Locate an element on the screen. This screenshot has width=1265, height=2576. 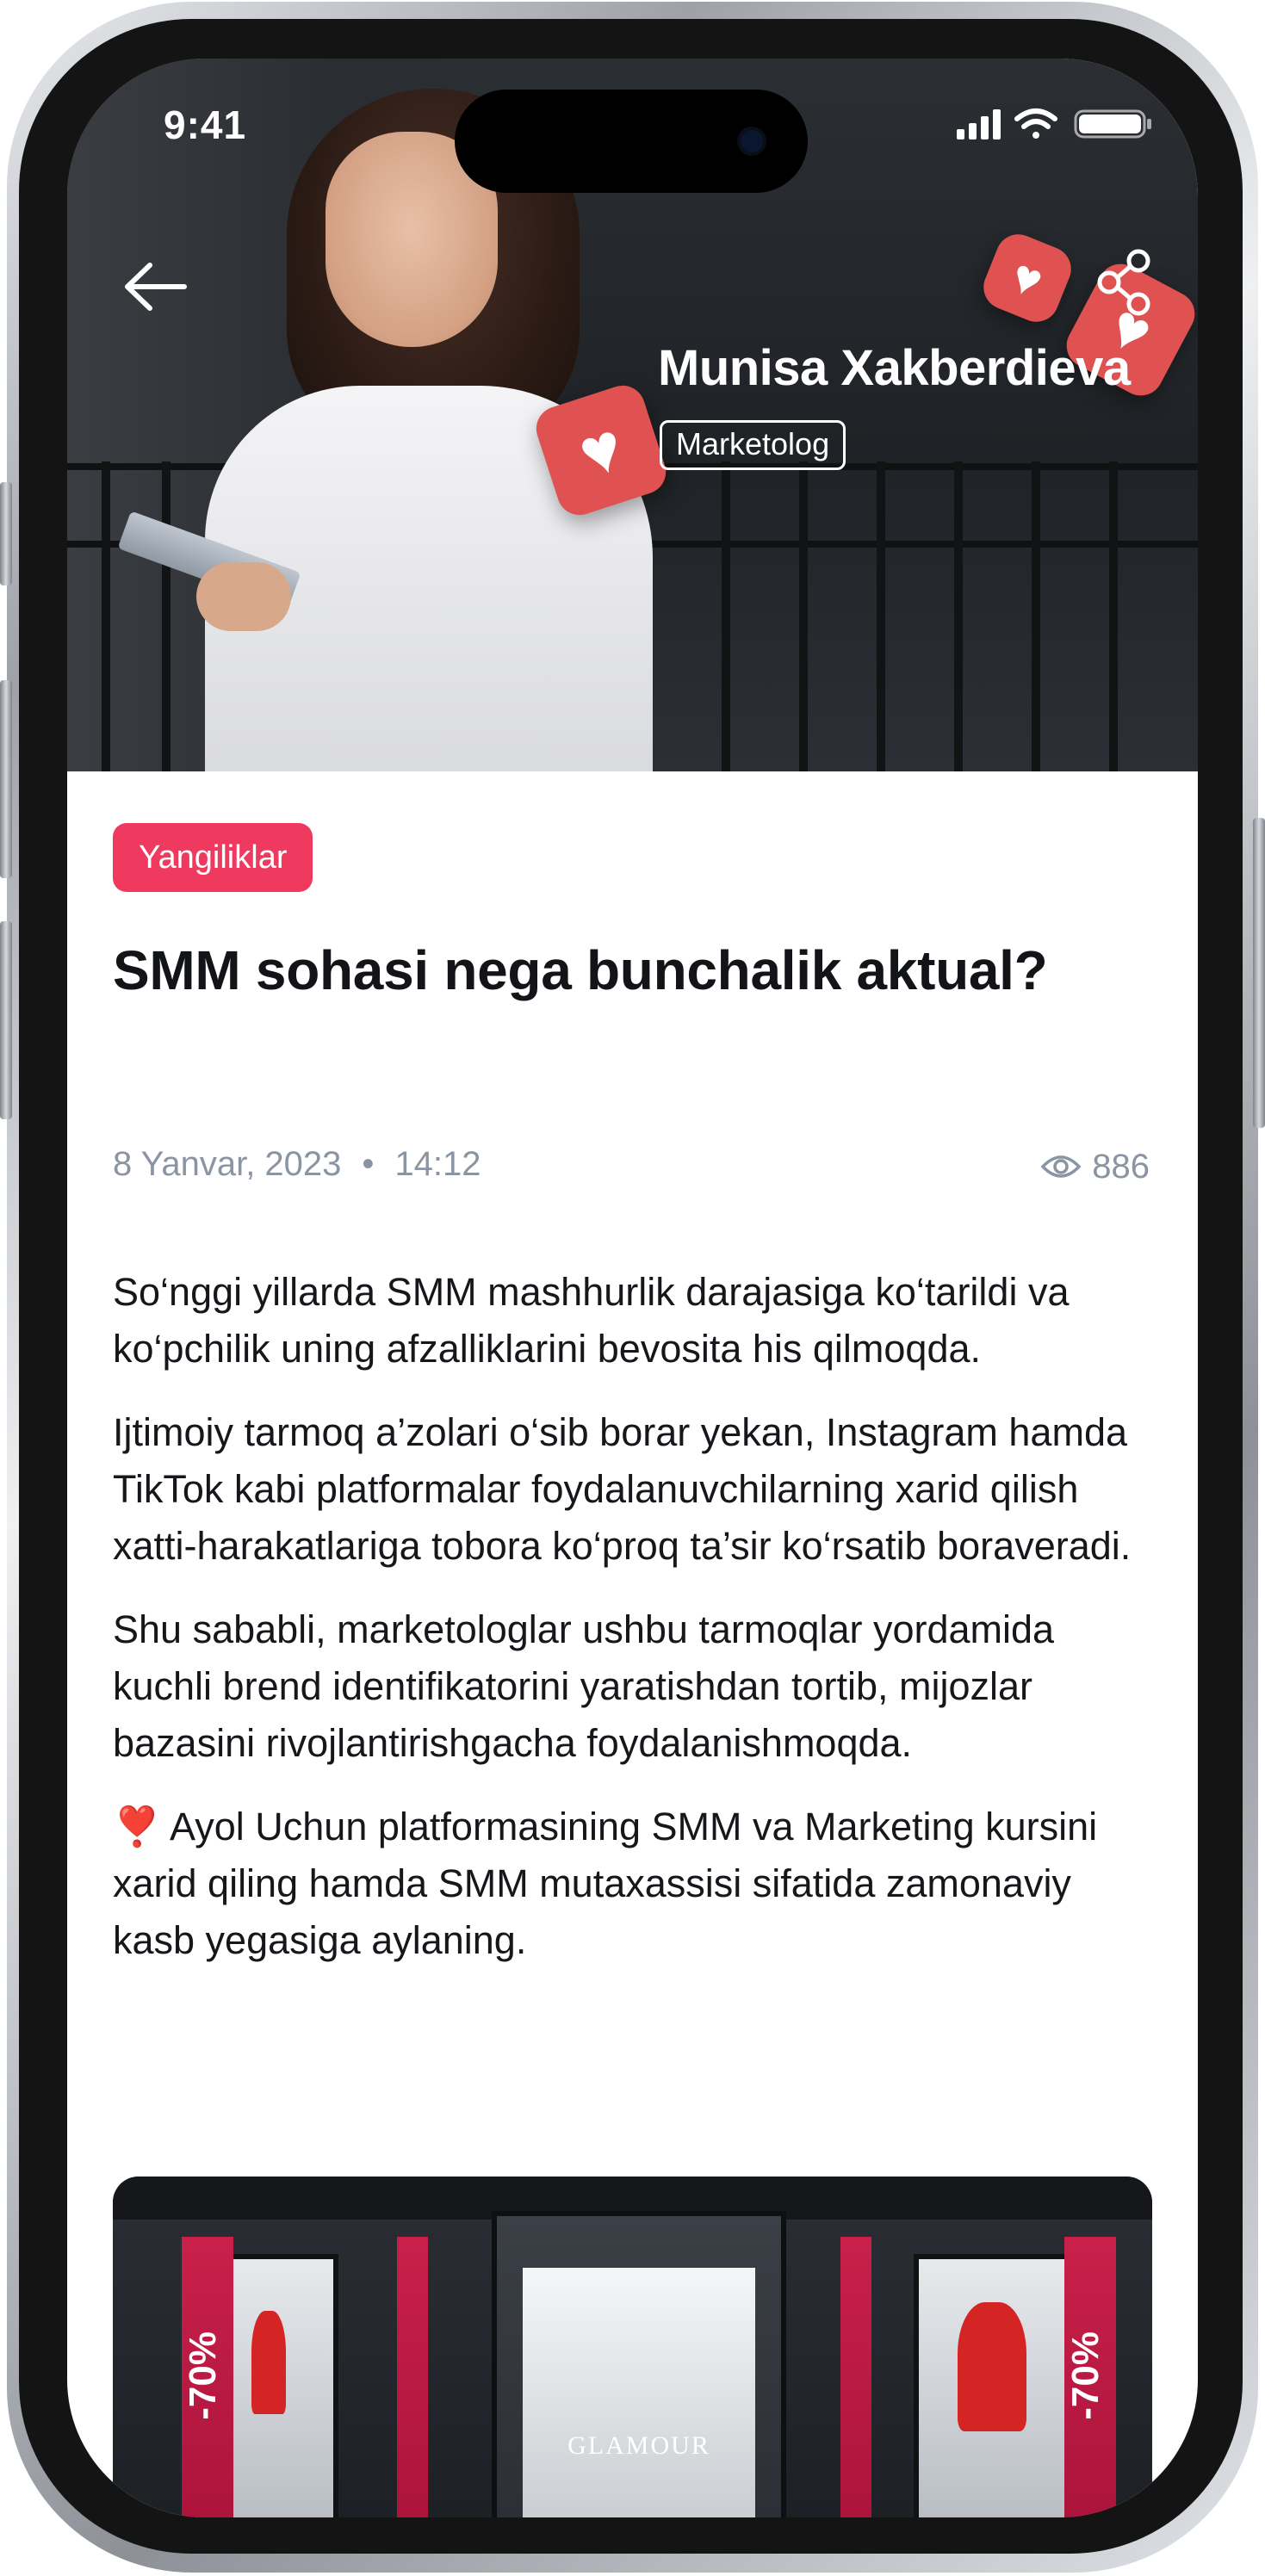
article-title: SMM sohasi nega bunchalik aktual? is located at coordinates (580, 970).